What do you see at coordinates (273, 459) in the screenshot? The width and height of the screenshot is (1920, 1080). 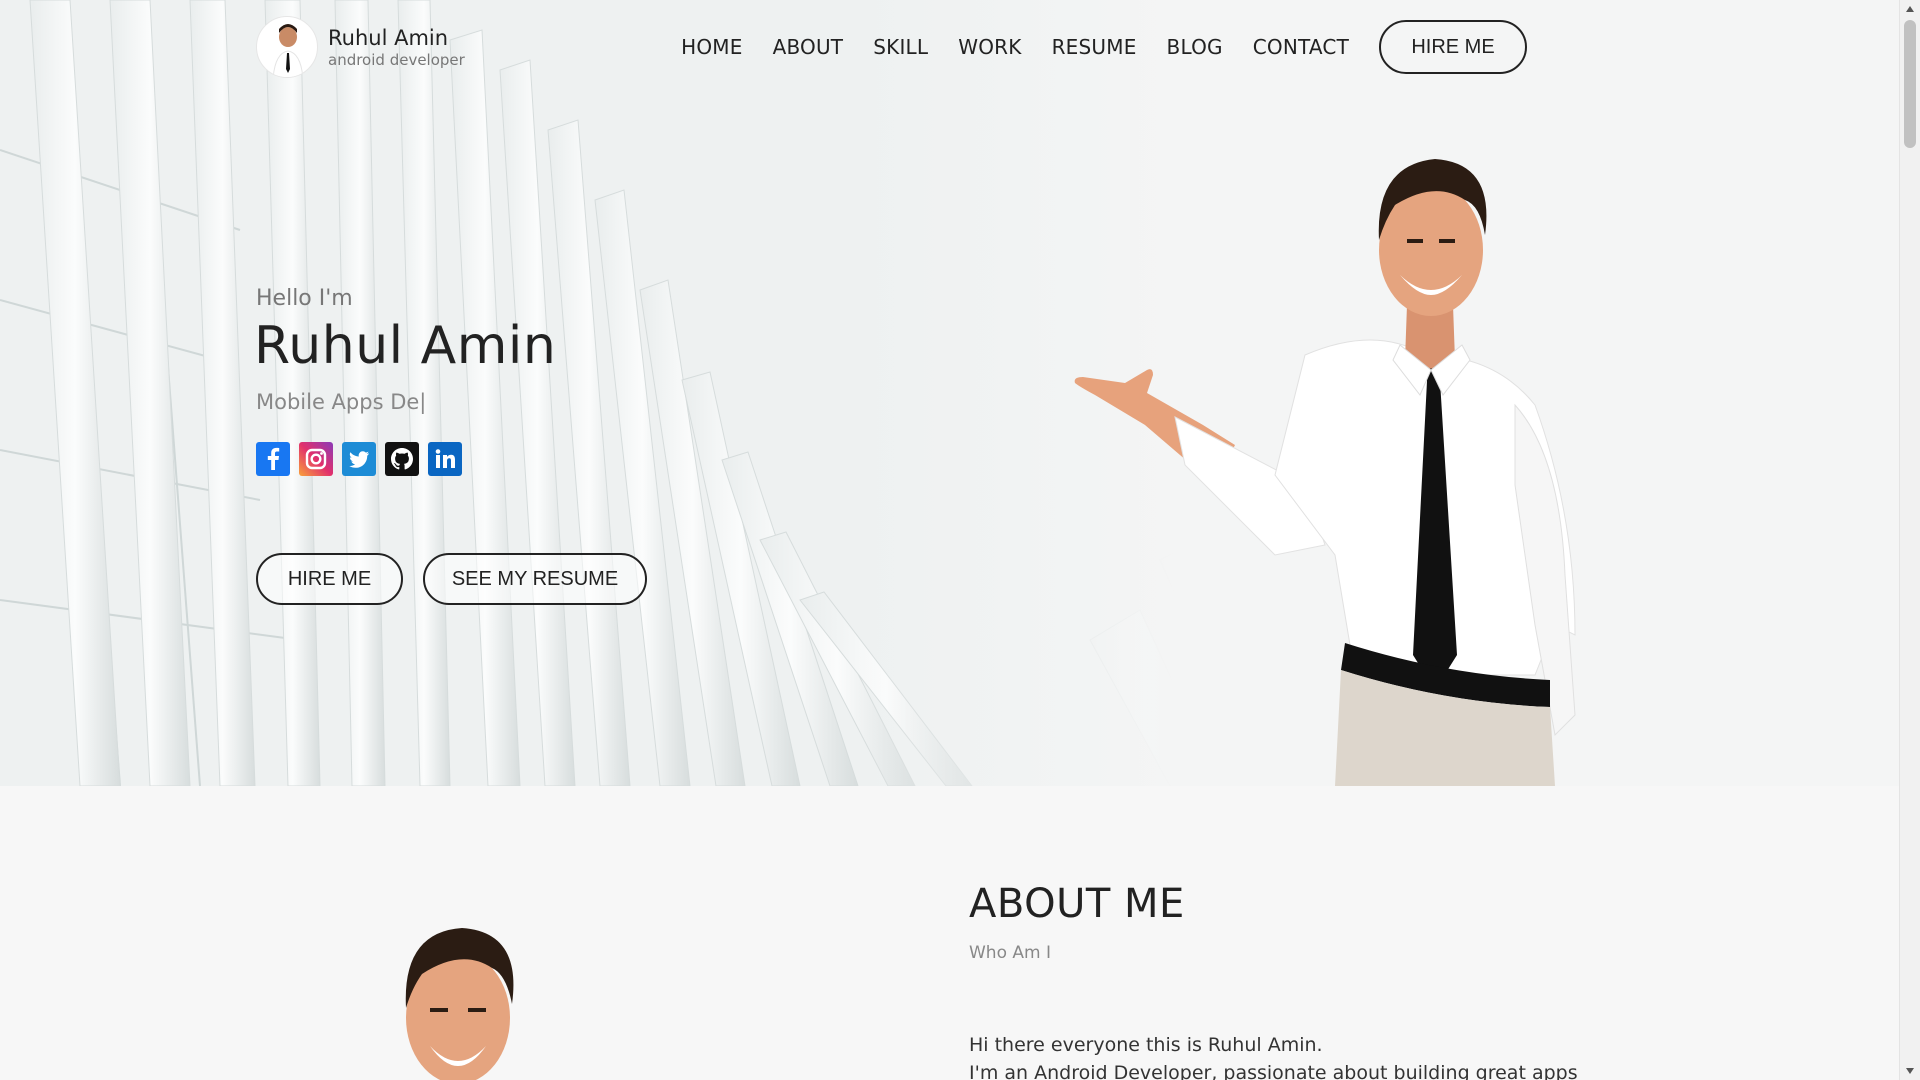 I see `facebook-icon` at bounding box center [273, 459].